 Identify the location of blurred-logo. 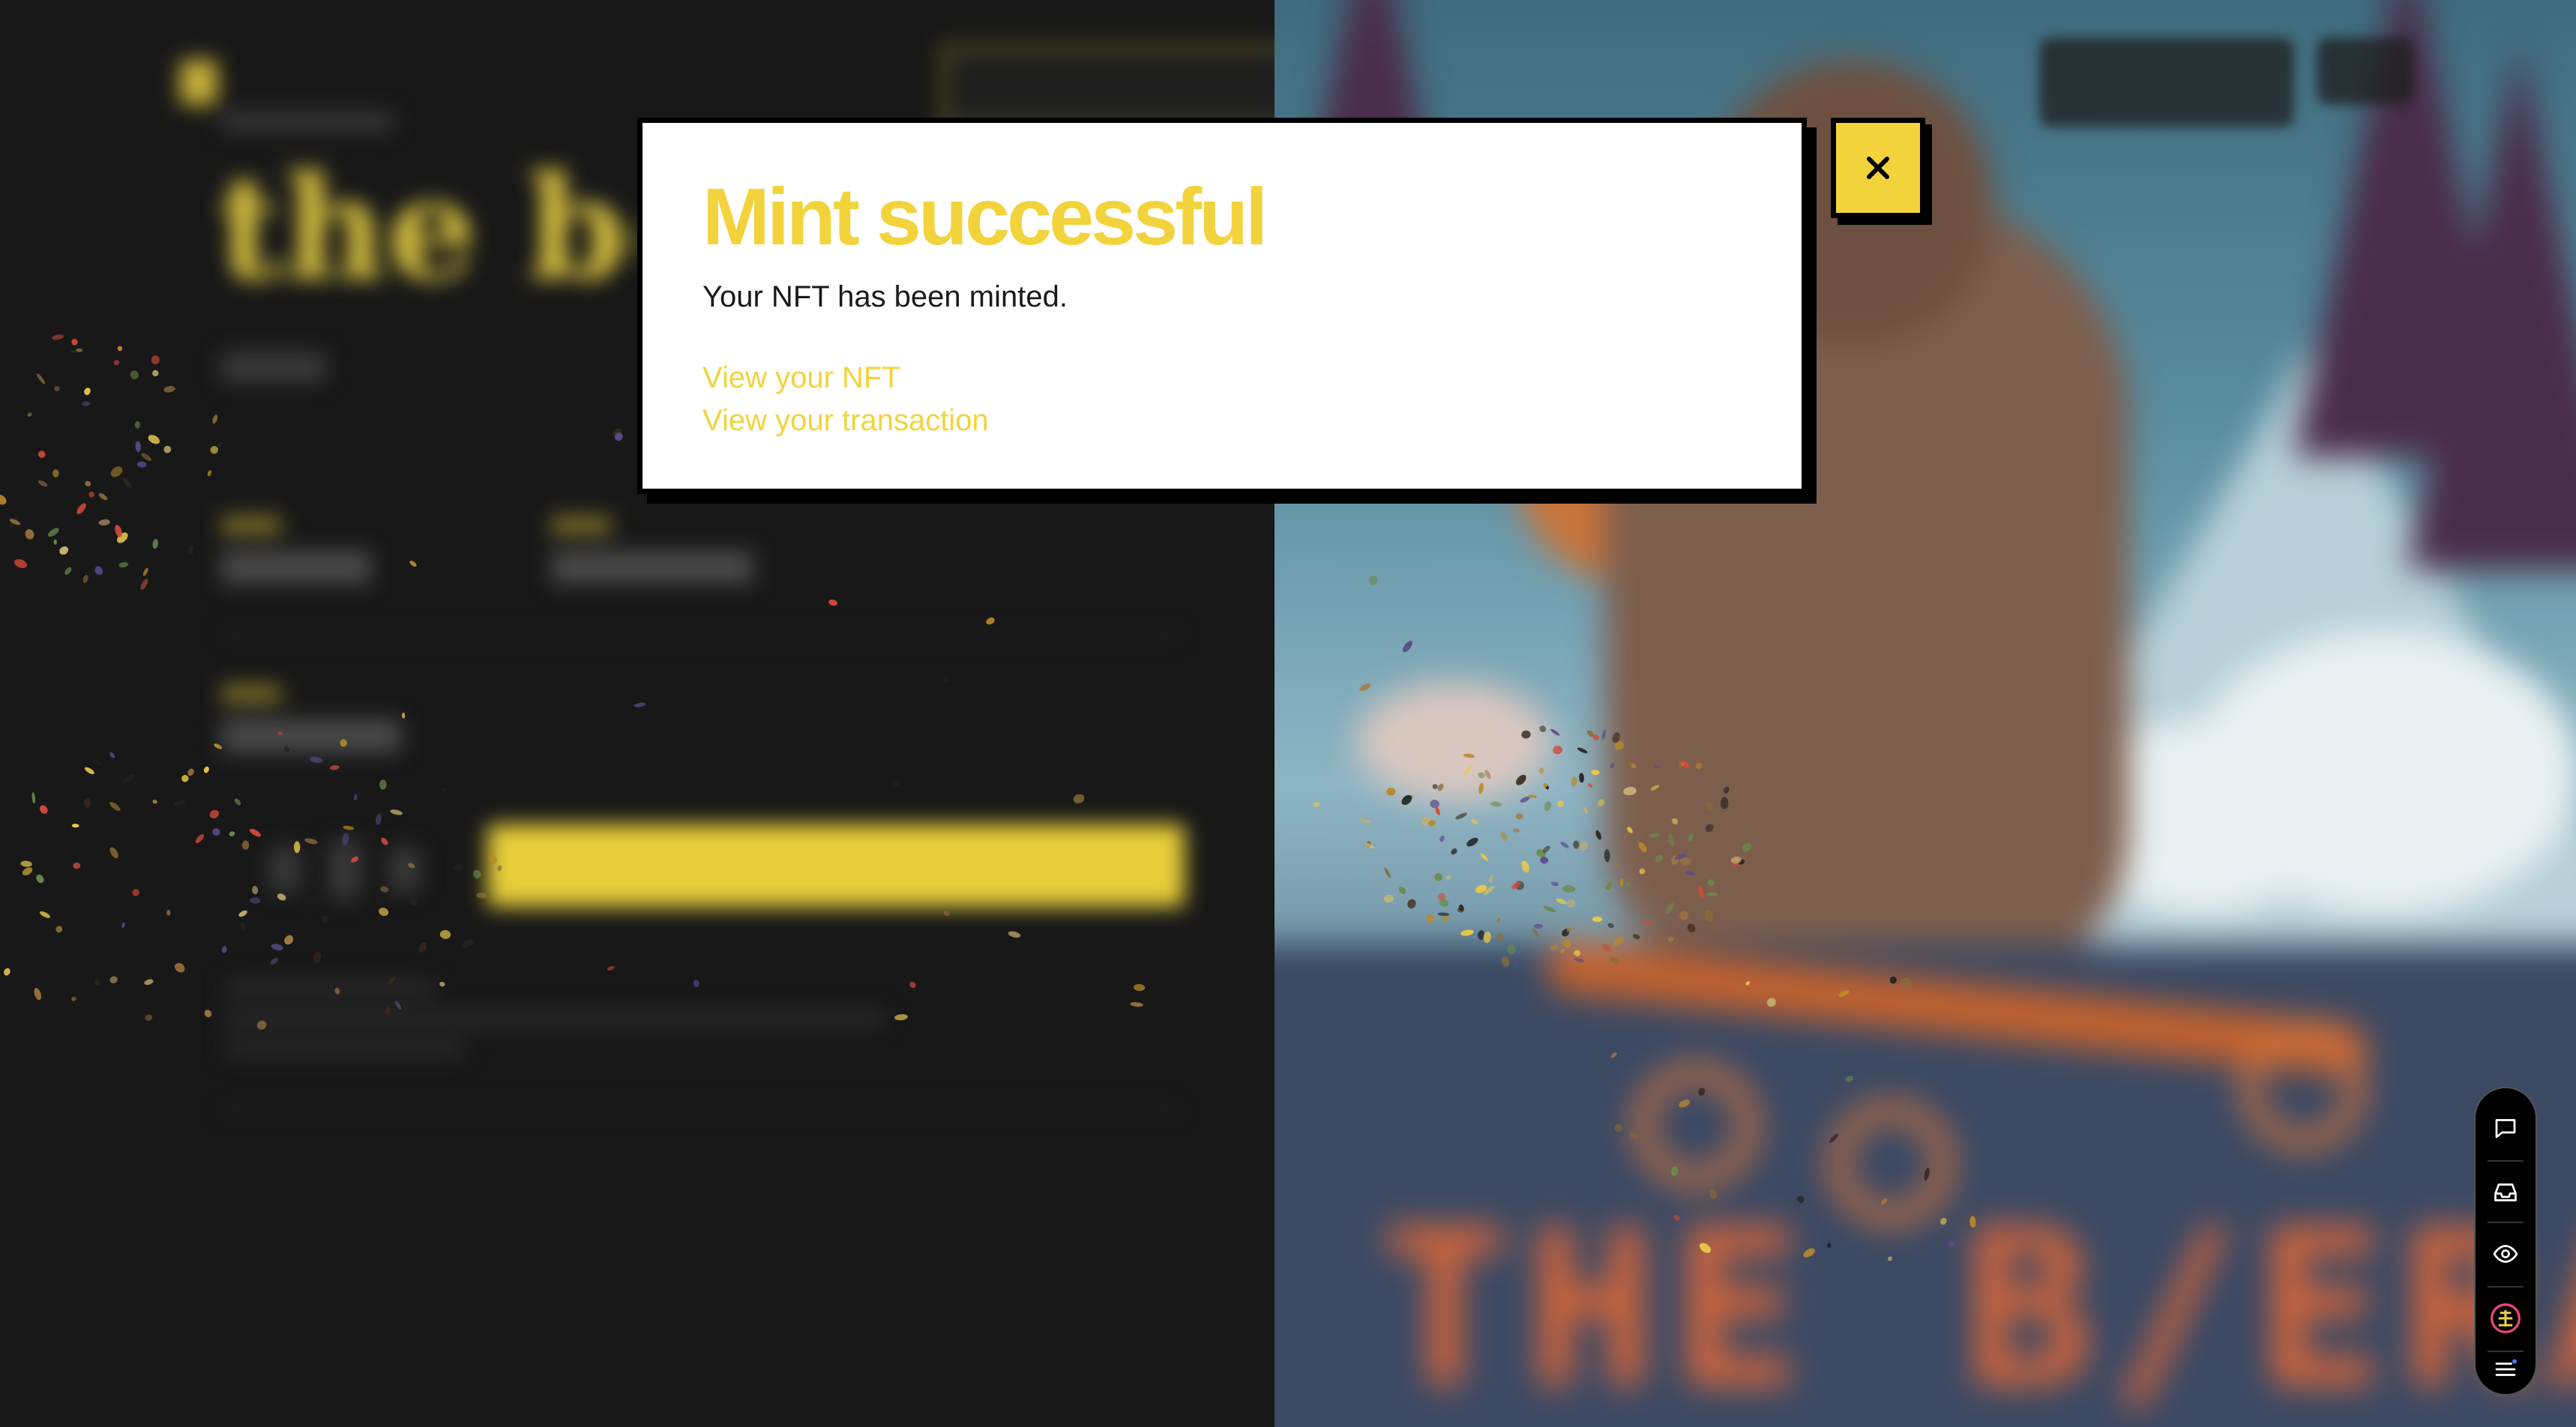
(199, 82).